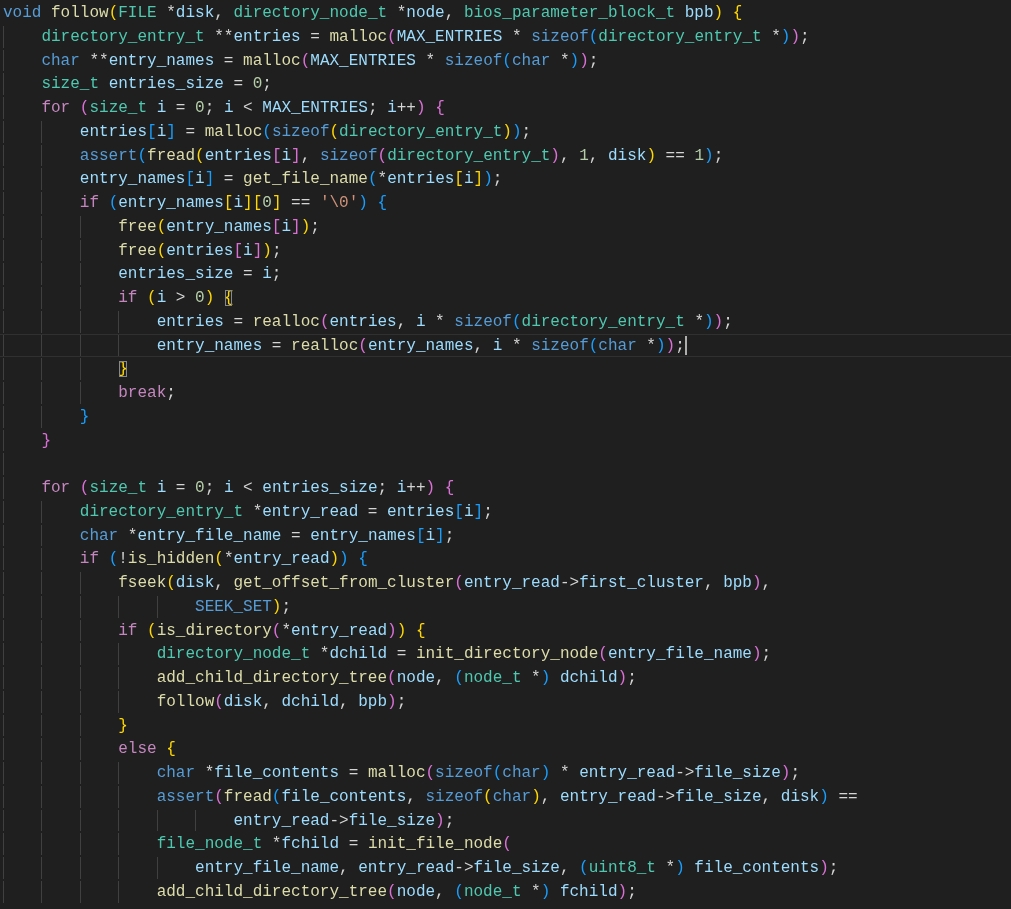 The width and height of the screenshot is (1011, 909). Describe the element at coordinates (248, 488) in the screenshot. I see `code-line: for (size_t i = 0; i < entries_size; i++) {` at that location.